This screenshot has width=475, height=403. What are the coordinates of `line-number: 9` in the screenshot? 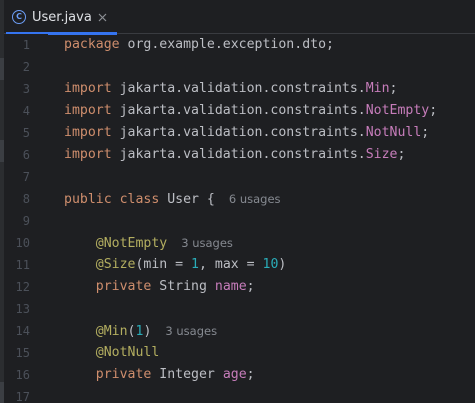 It's located at (26, 221).